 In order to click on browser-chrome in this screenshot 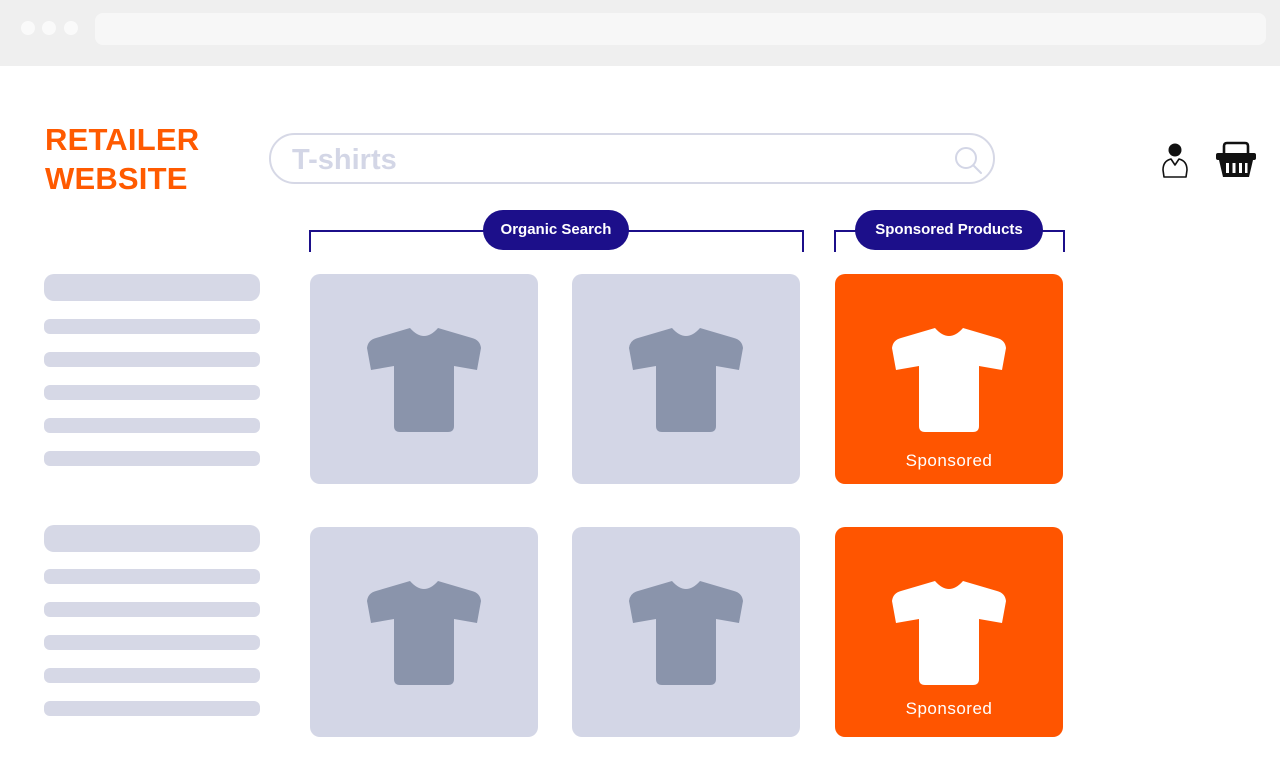, I will do `click(640, 33)`.